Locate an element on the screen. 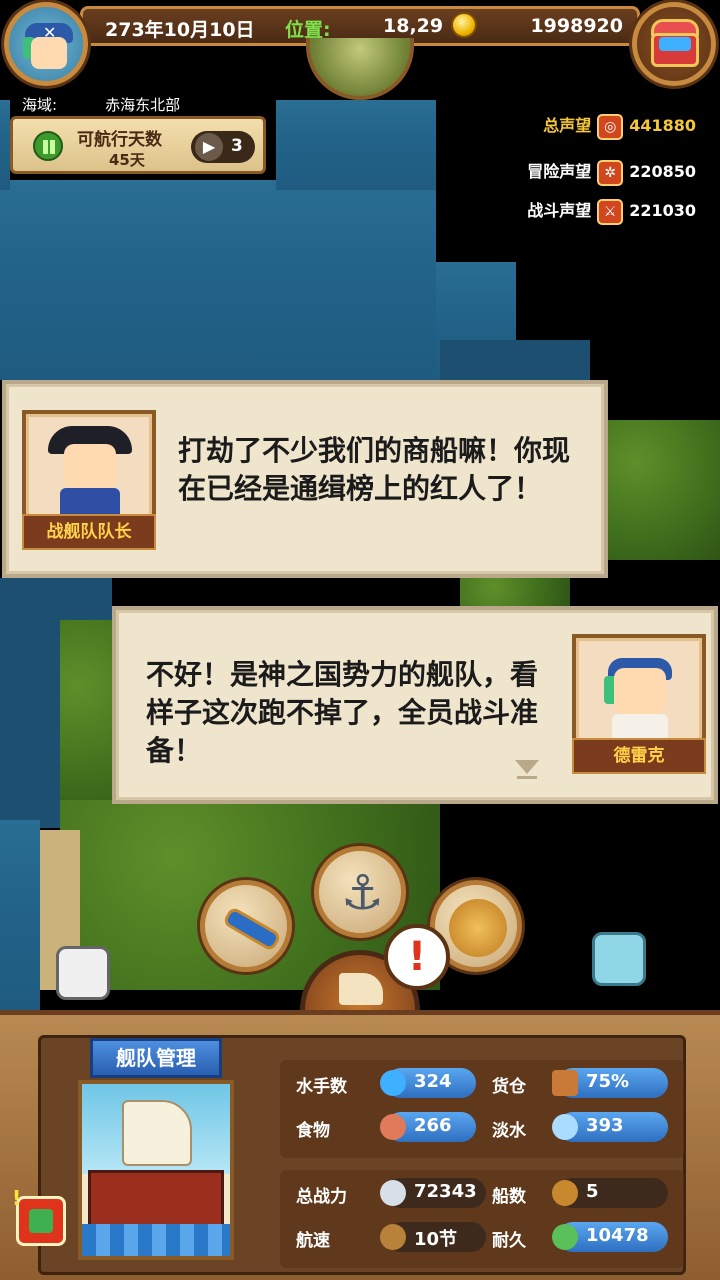 The image size is (720, 1280). stat-label: 水手数 is located at coordinates (321, 1087).